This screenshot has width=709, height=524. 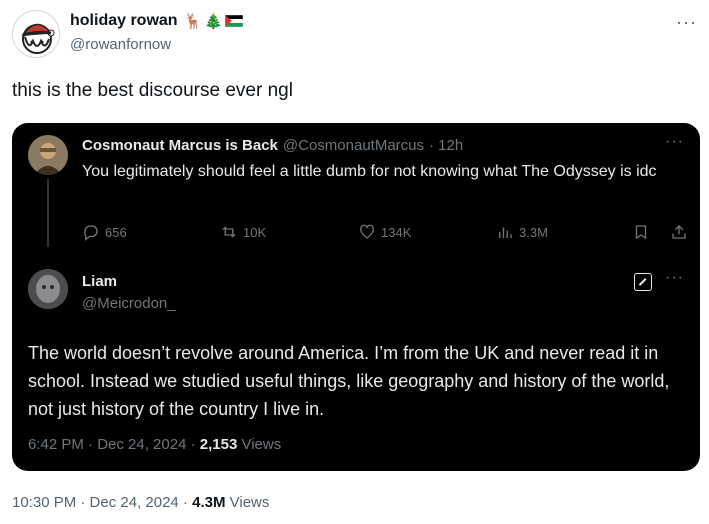 I want to click on share-icon, so click(x=679, y=232).